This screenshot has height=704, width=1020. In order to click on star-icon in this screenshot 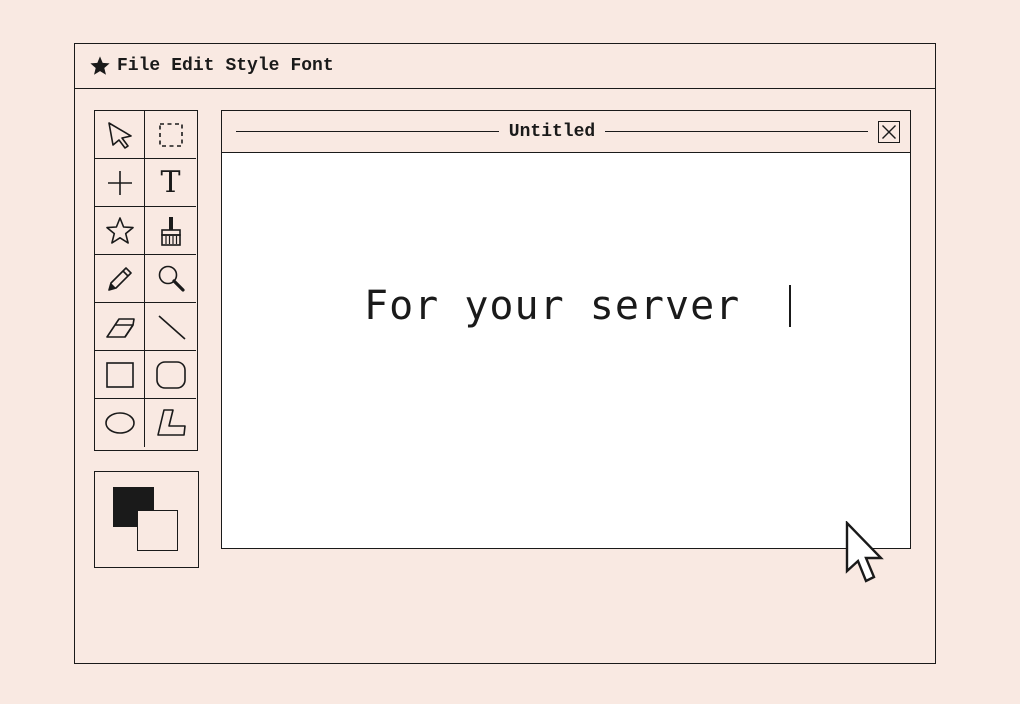, I will do `click(100, 66)`.